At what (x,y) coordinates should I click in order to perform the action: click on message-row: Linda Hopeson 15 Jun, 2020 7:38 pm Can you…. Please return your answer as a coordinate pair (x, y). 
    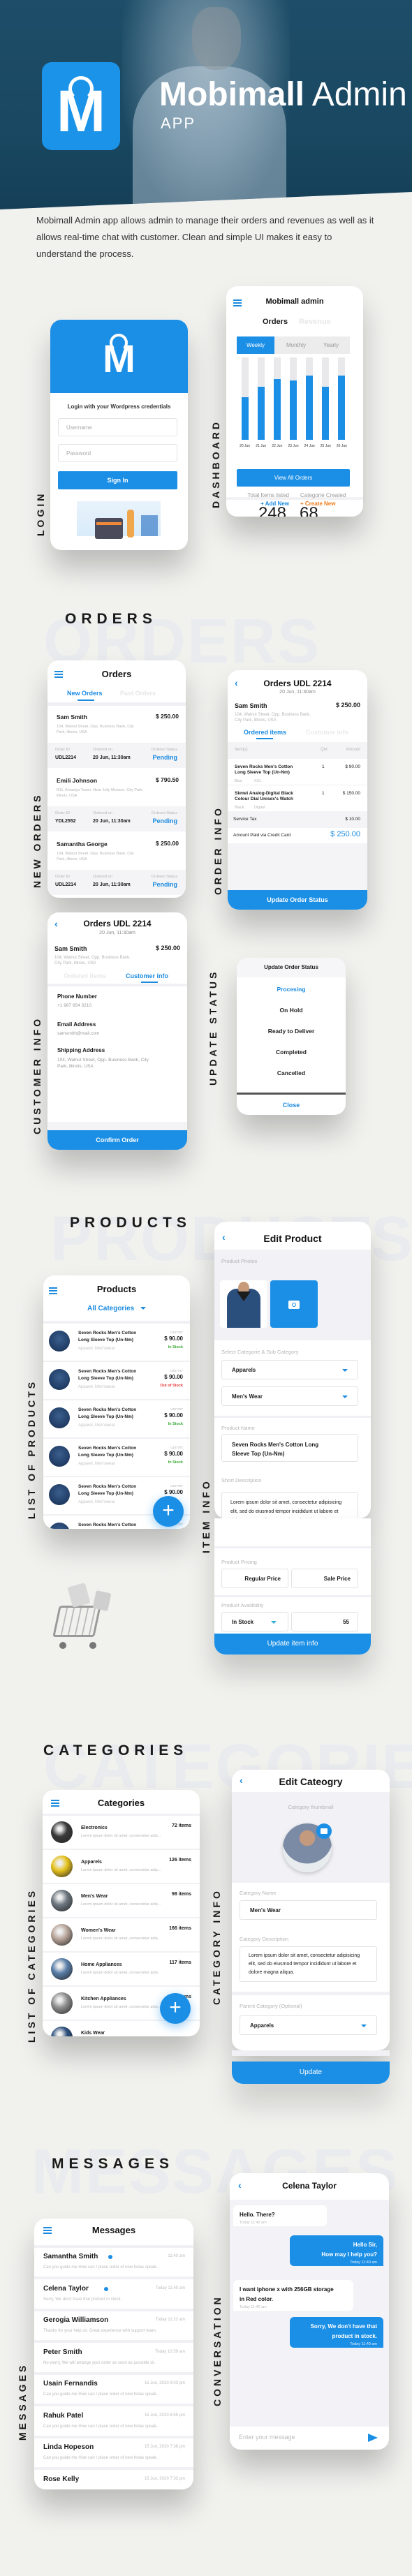
    Looking at the image, I should click on (113, 2454).